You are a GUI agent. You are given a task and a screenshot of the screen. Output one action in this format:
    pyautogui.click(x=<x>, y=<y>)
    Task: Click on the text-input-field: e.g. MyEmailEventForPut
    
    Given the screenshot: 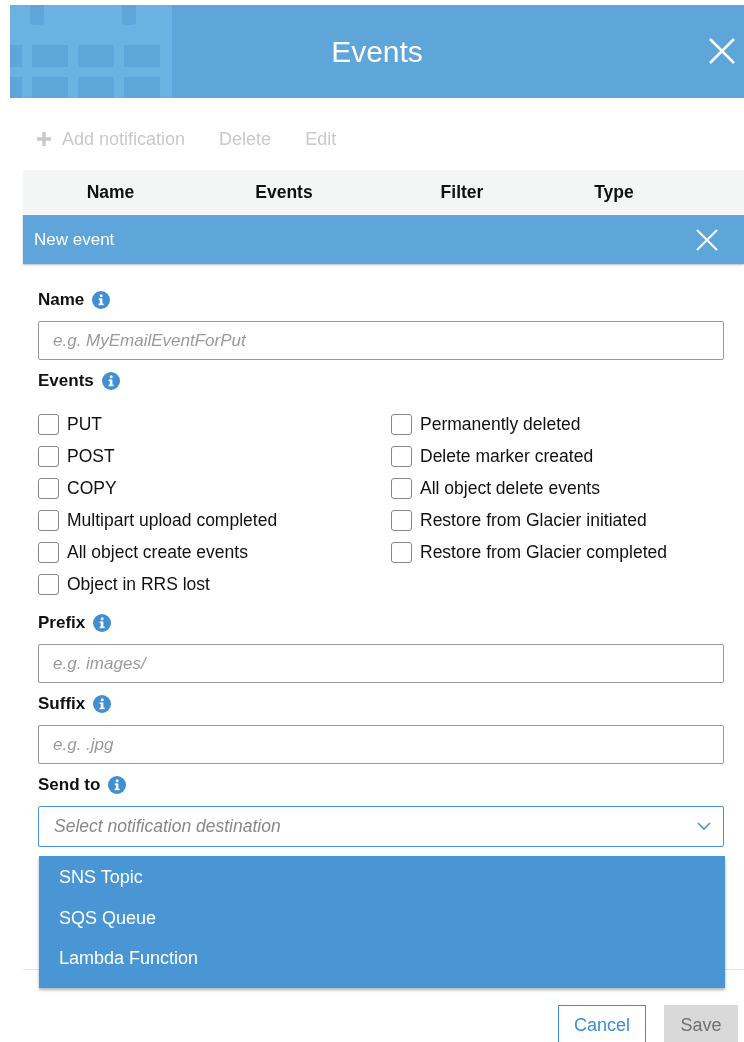 What is the action you would take?
    pyautogui.click(x=381, y=340)
    